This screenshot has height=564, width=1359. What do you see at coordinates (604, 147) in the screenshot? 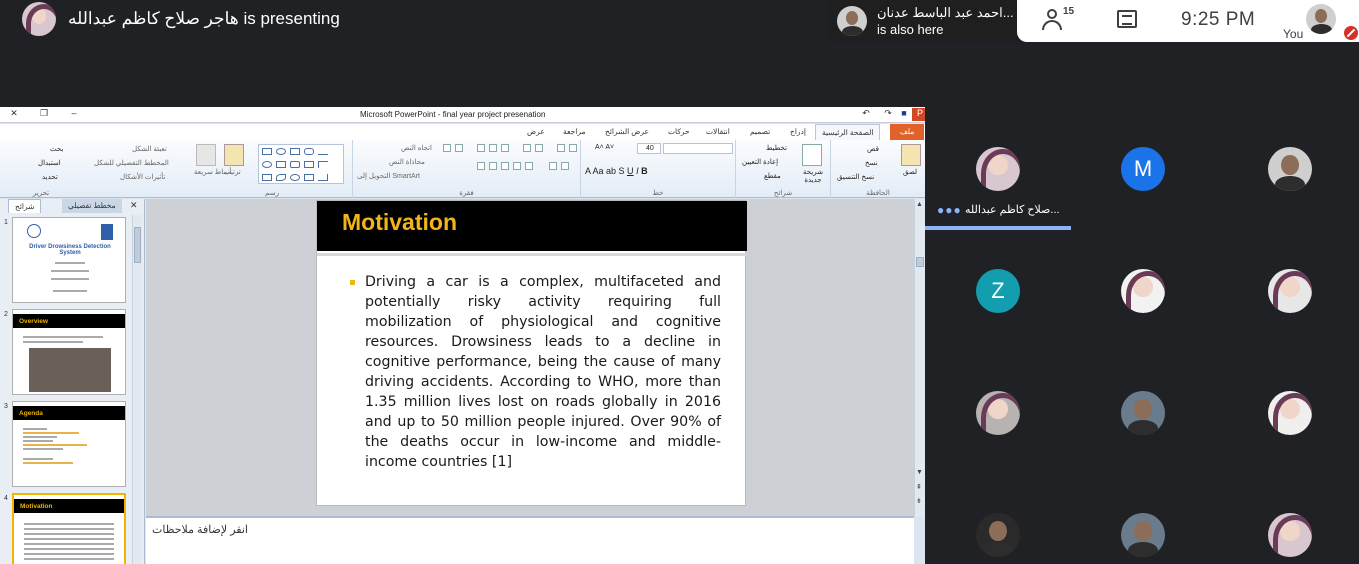
I see `font-grow-icon: A˄ A˅` at bounding box center [604, 147].